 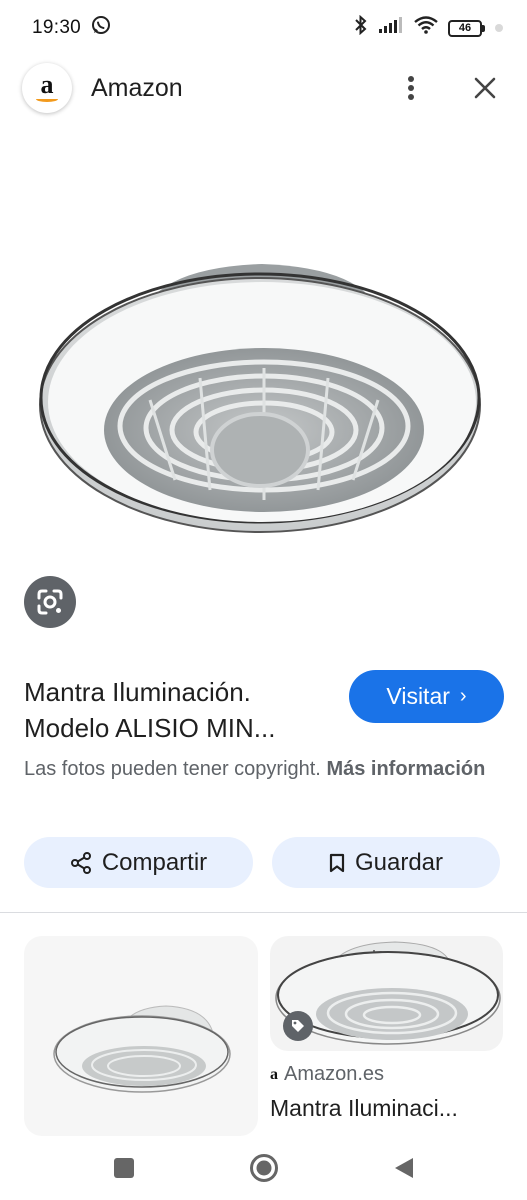 I want to click on copyright-text: Las fotos pueden tener copyright., so click(x=172, y=769).